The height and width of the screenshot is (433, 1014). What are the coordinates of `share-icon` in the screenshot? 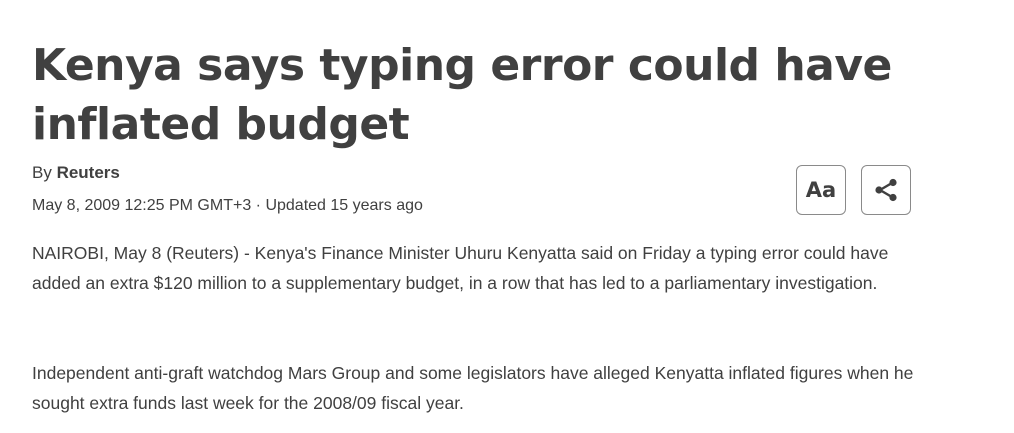 It's located at (886, 190).